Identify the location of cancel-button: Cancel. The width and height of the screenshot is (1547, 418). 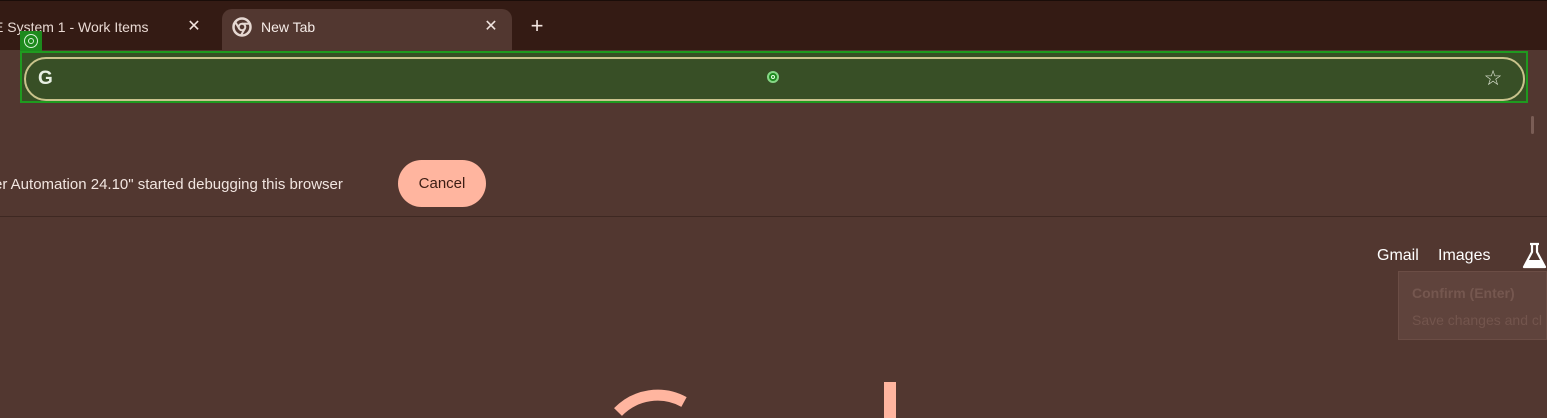
(442, 183).